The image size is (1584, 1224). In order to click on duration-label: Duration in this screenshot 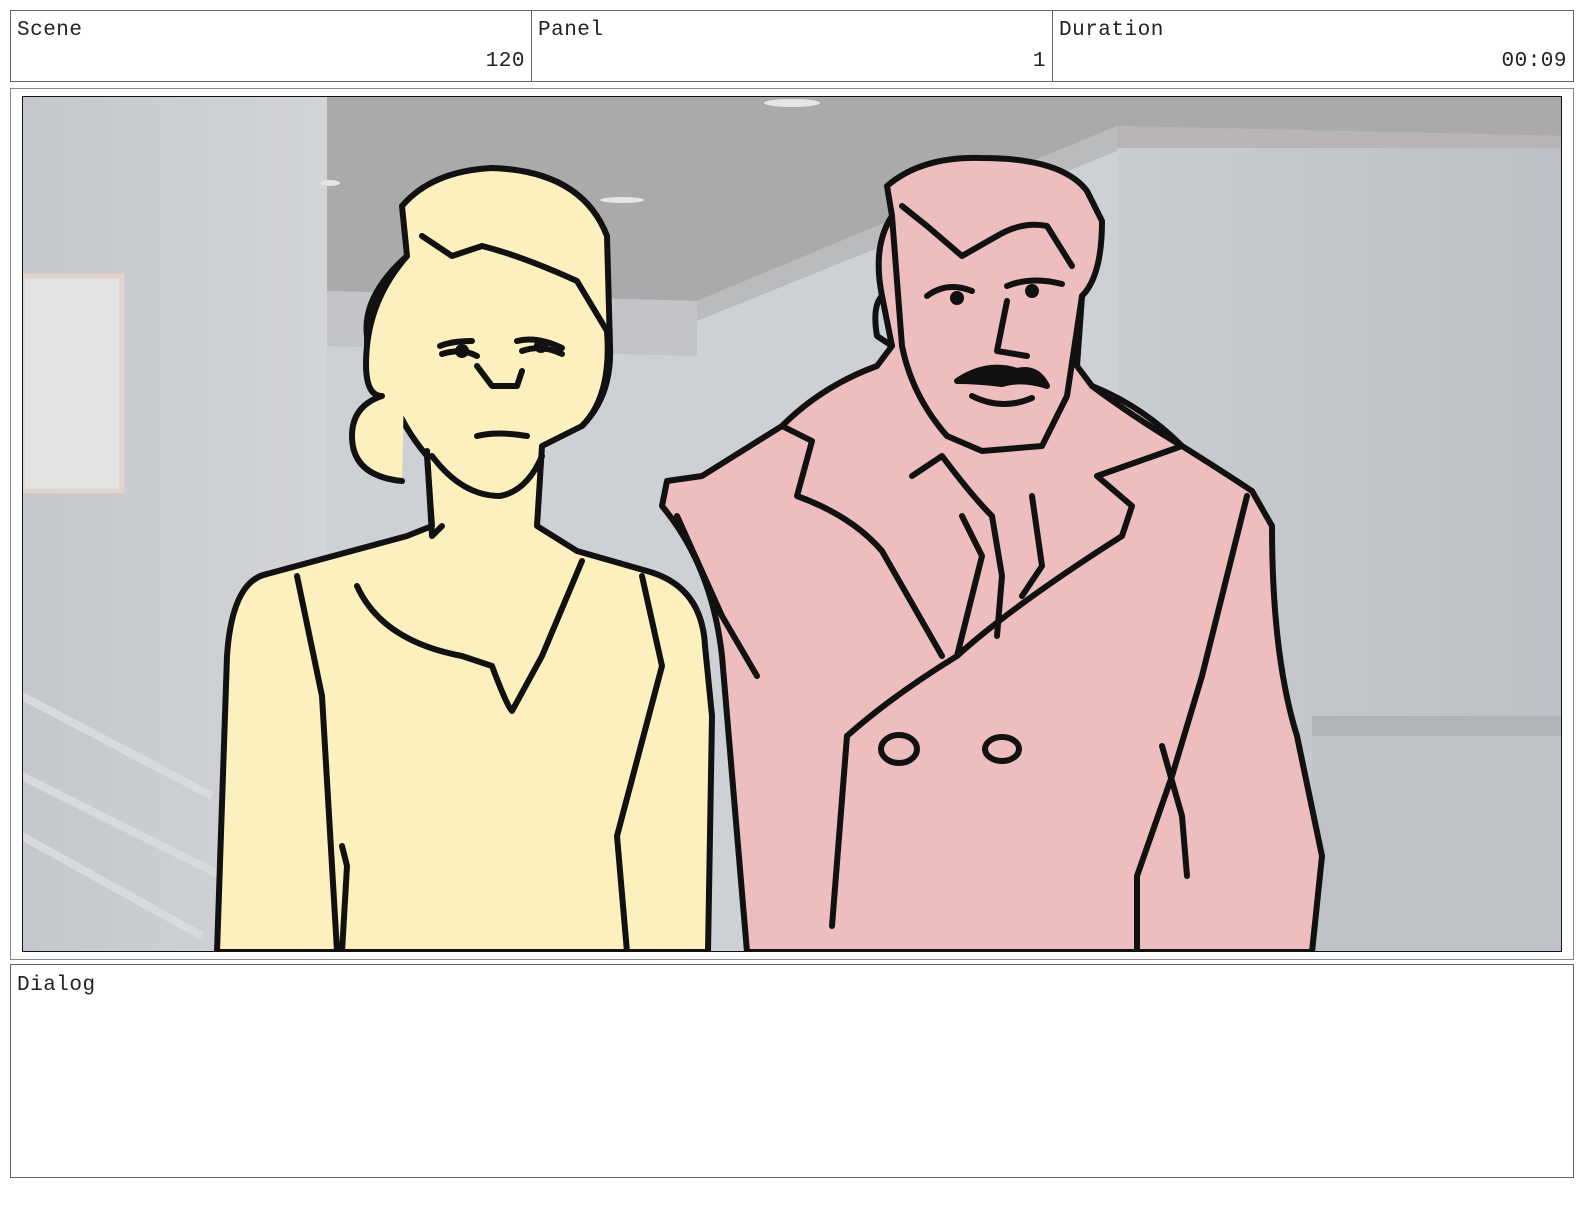, I will do `click(1111, 30)`.